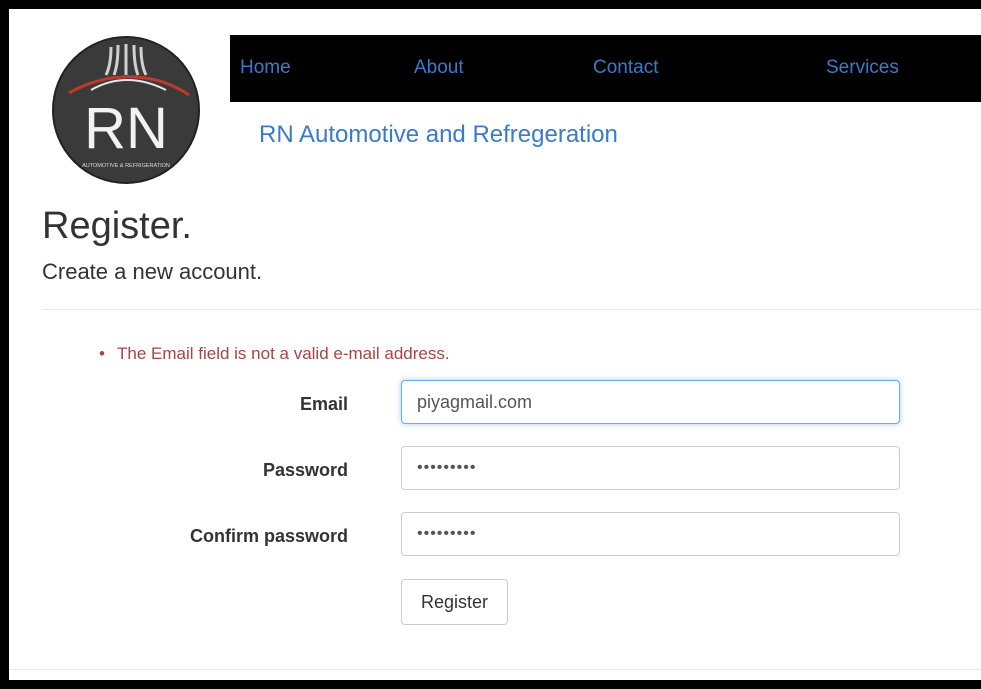 The width and height of the screenshot is (981, 689). Describe the element at coordinates (862, 68) in the screenshot. I see `nav-services-link: Services` at that location.